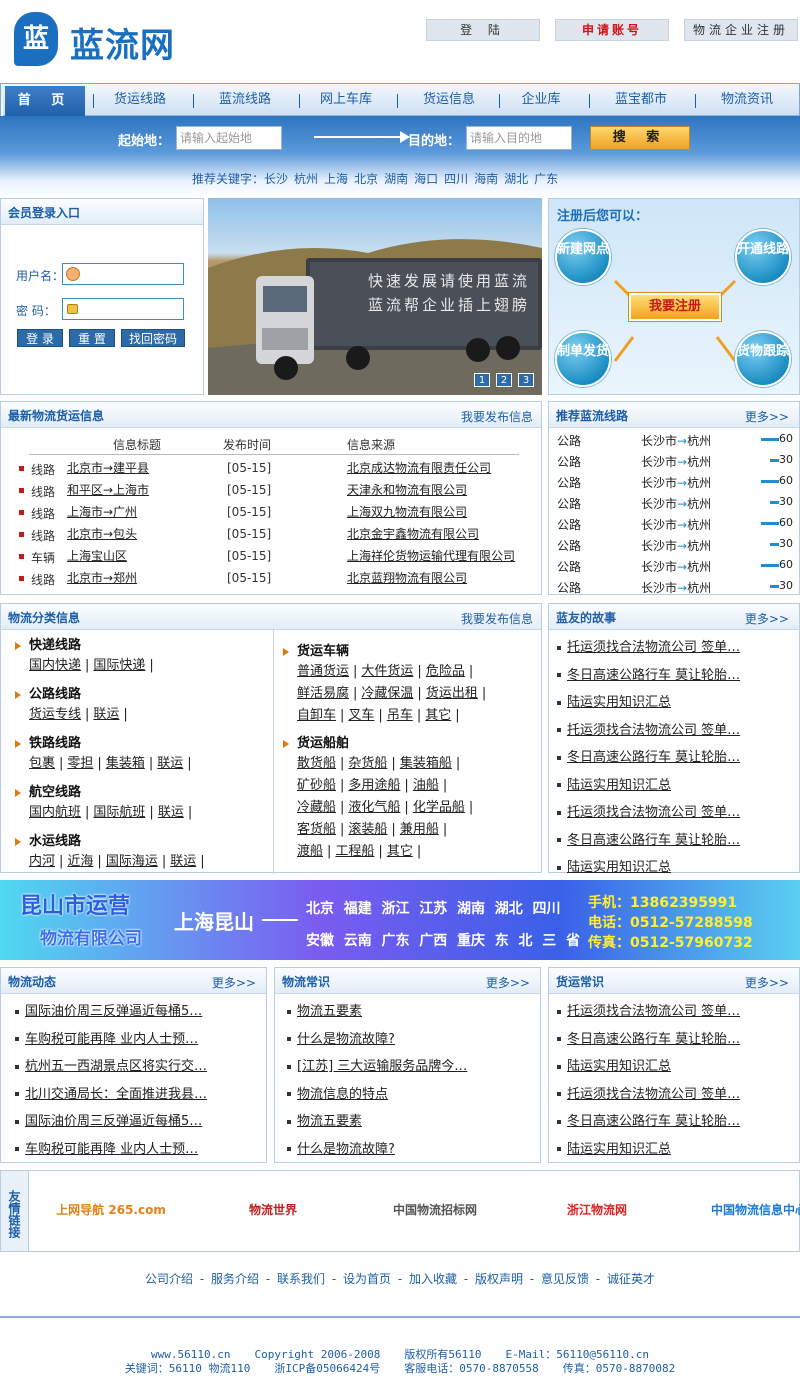 The height and width of the screenshot is (1400, 800). I want to click on keyword-link: 广东, so click(546, 179).